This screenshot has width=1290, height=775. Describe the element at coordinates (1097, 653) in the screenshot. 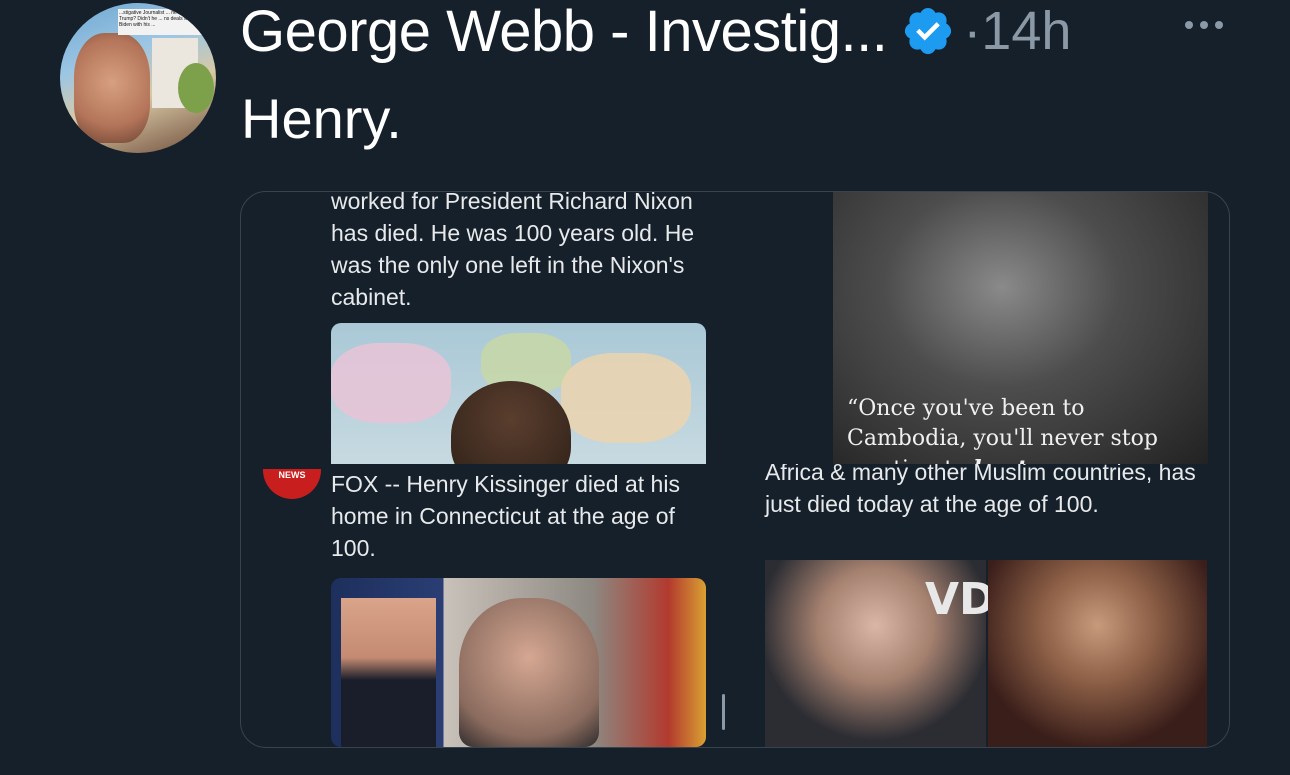

I see `young-portrait-image` at that location.